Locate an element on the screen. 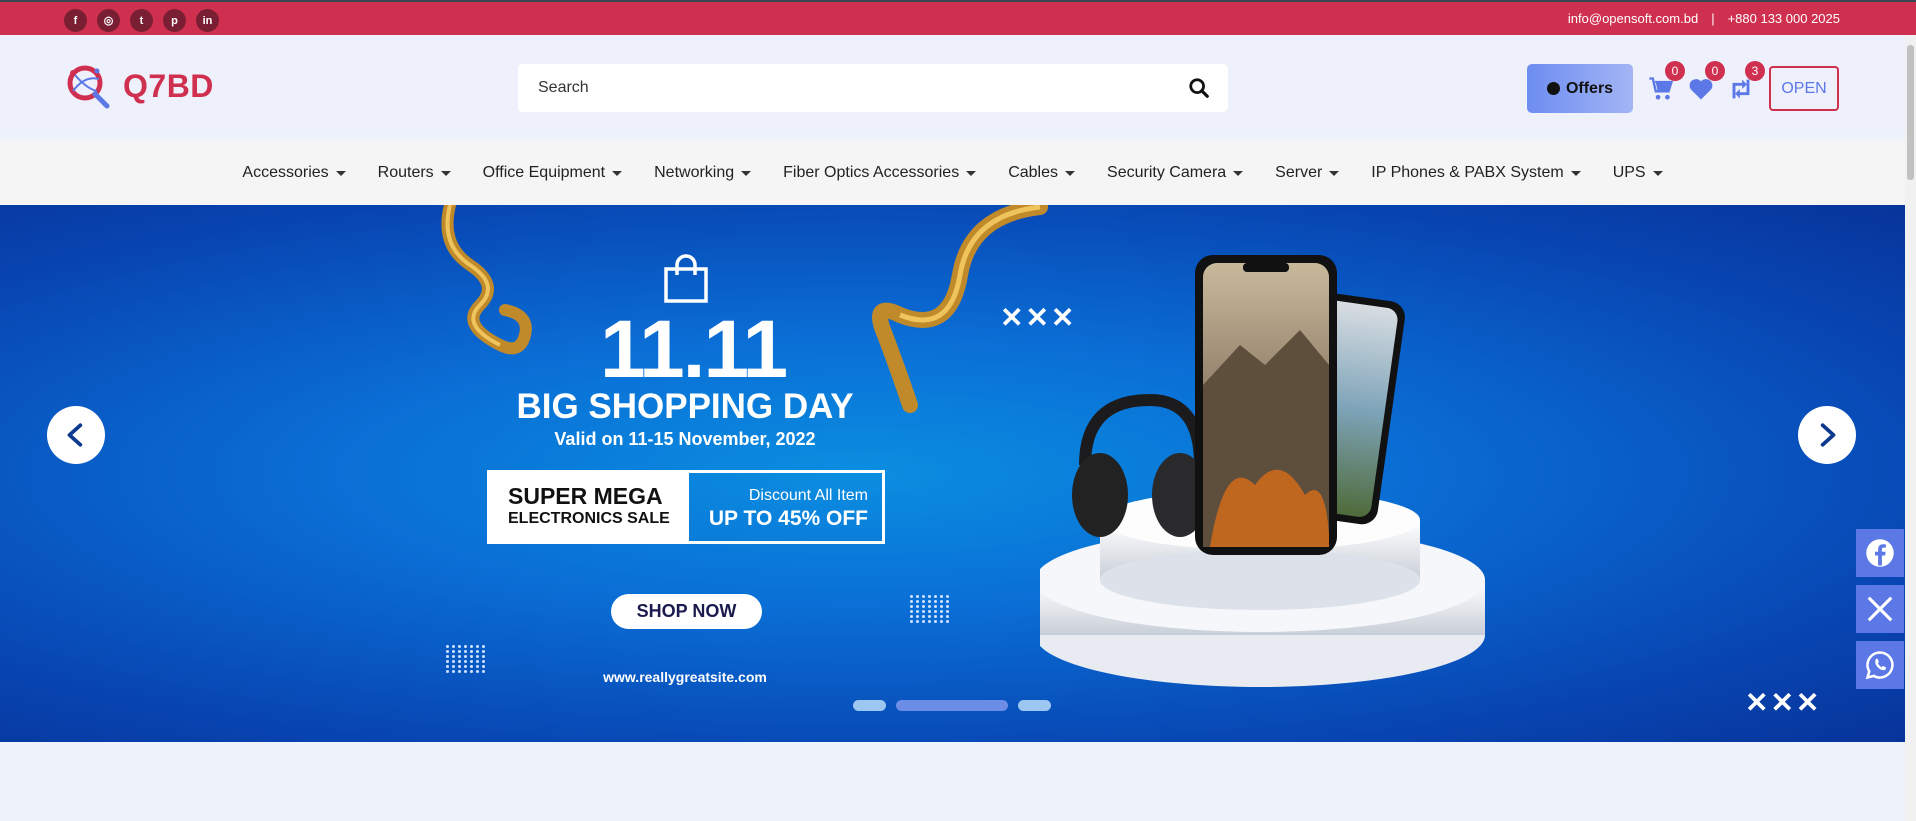 The image size is (1916, 821). nav-item-networking: Networking is located at coordinates (702, 173).